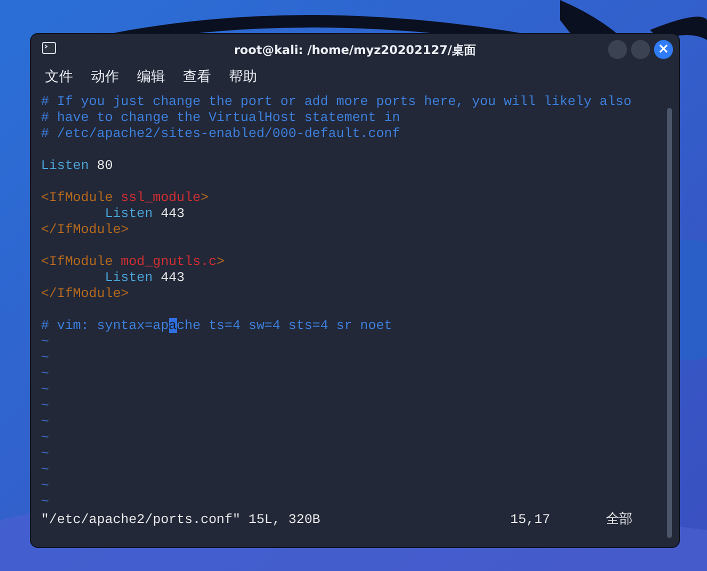 The image size is (707, 571). I want to click on menu-item: 查看, so click(197, 77).